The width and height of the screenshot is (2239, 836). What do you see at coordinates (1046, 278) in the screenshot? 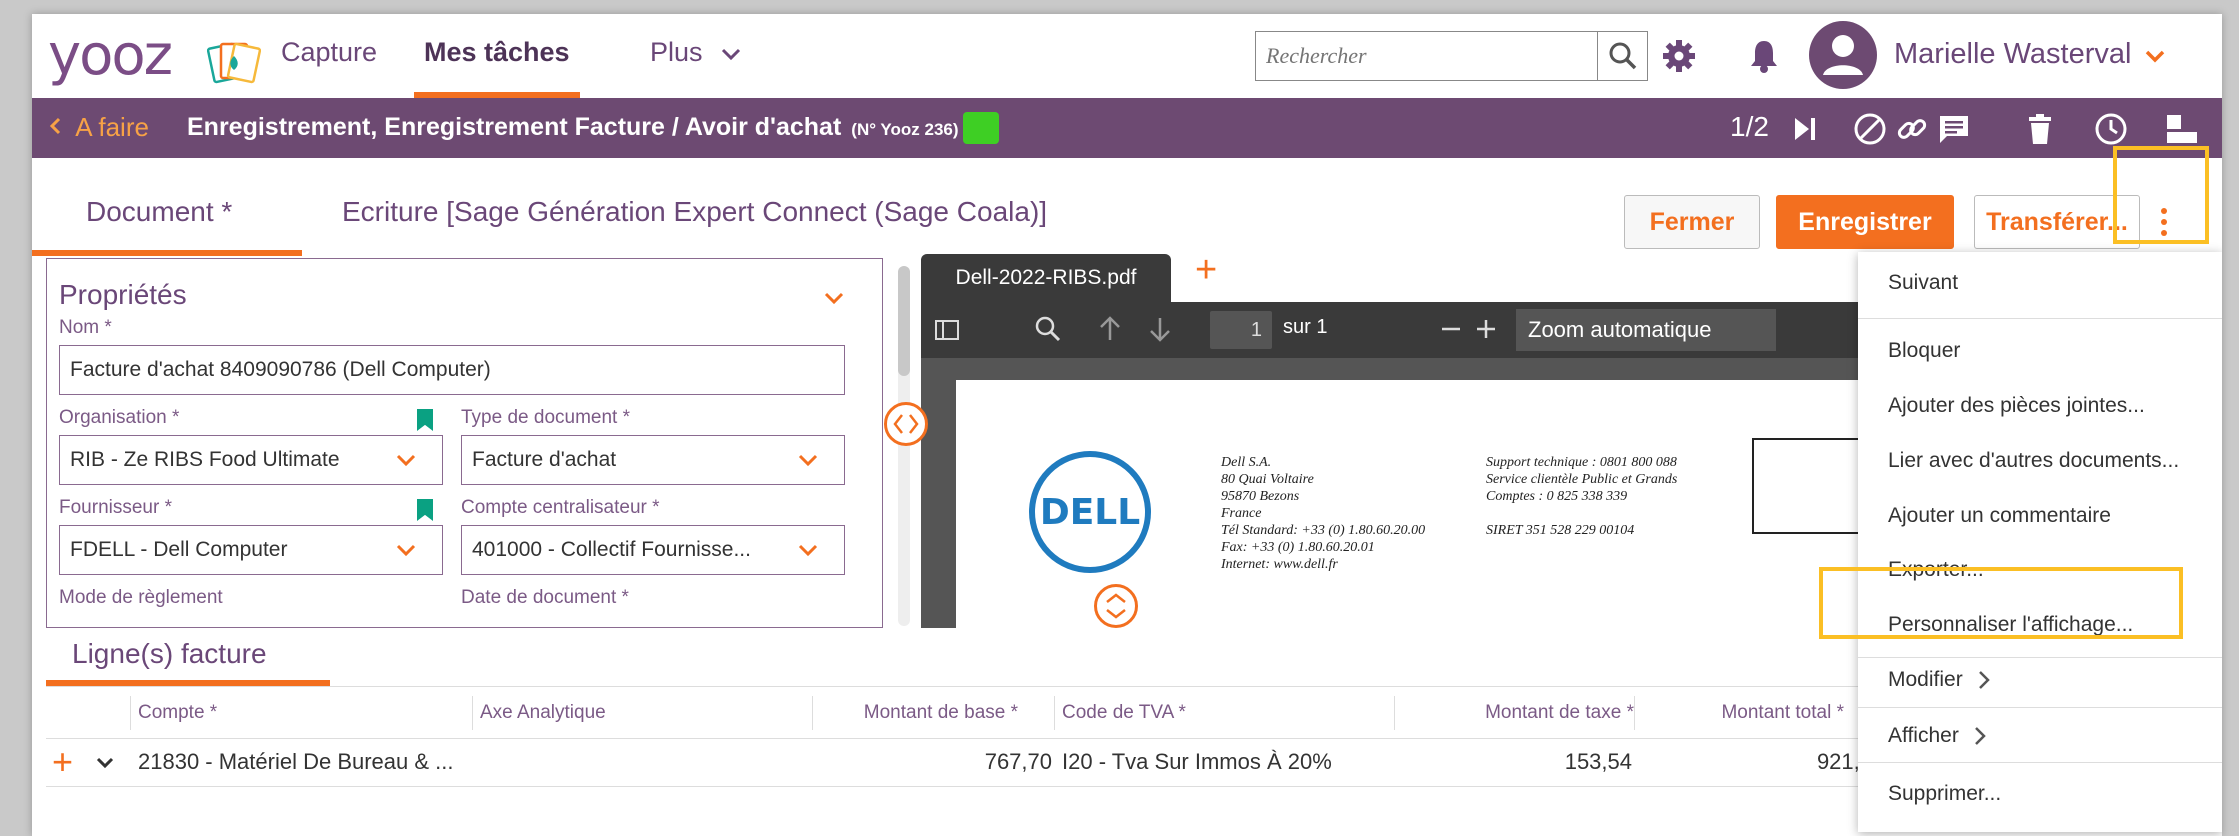
I see `pdf-file-tab: Dell-2022-RIBS.pdf` at bounding box center [1046, 278].